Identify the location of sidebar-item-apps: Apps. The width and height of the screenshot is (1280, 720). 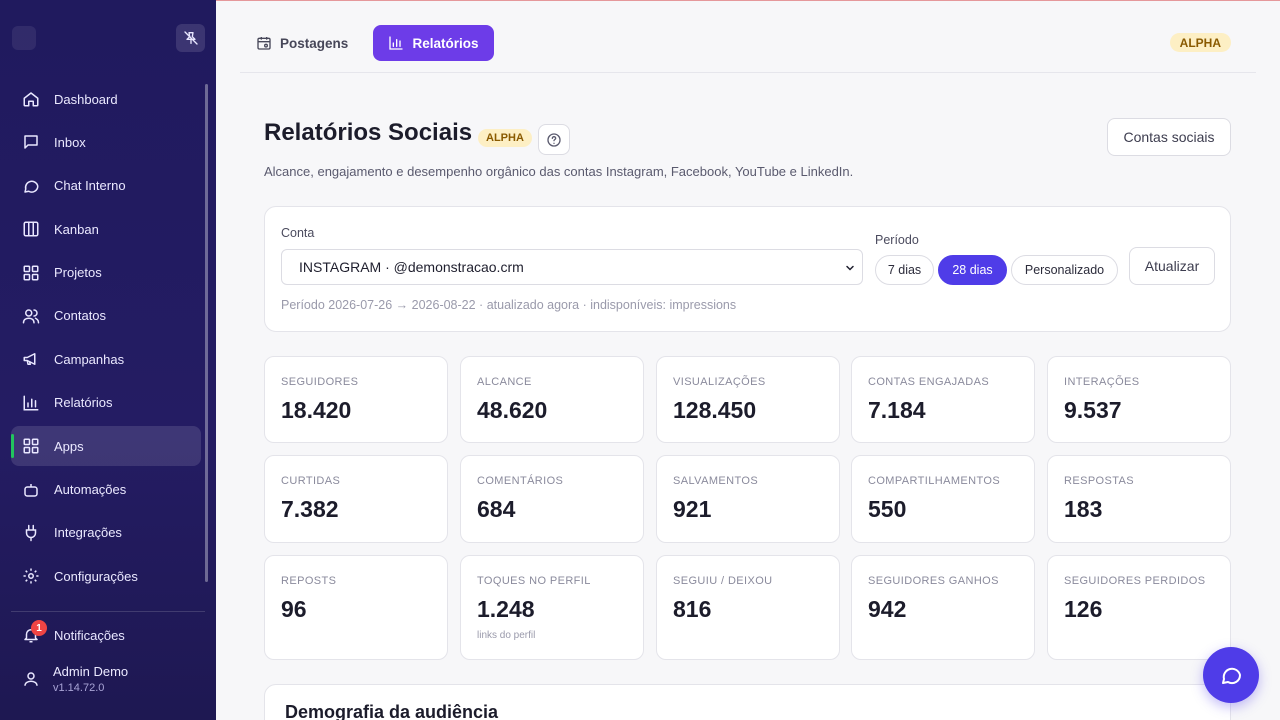
(106, 446).